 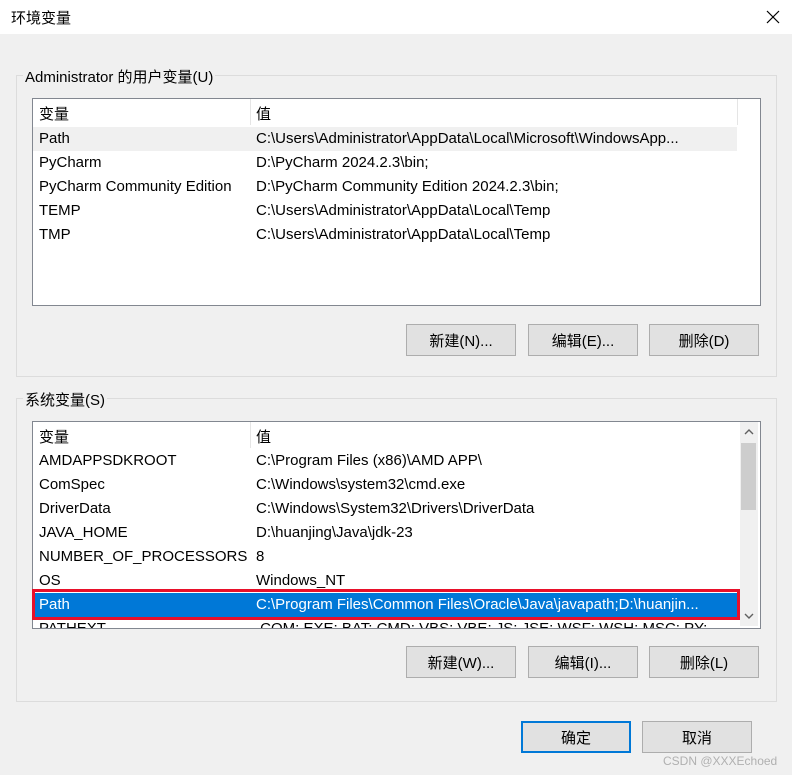 I want to click on dialog-title: 环境变量, so click(x=41, y=18).